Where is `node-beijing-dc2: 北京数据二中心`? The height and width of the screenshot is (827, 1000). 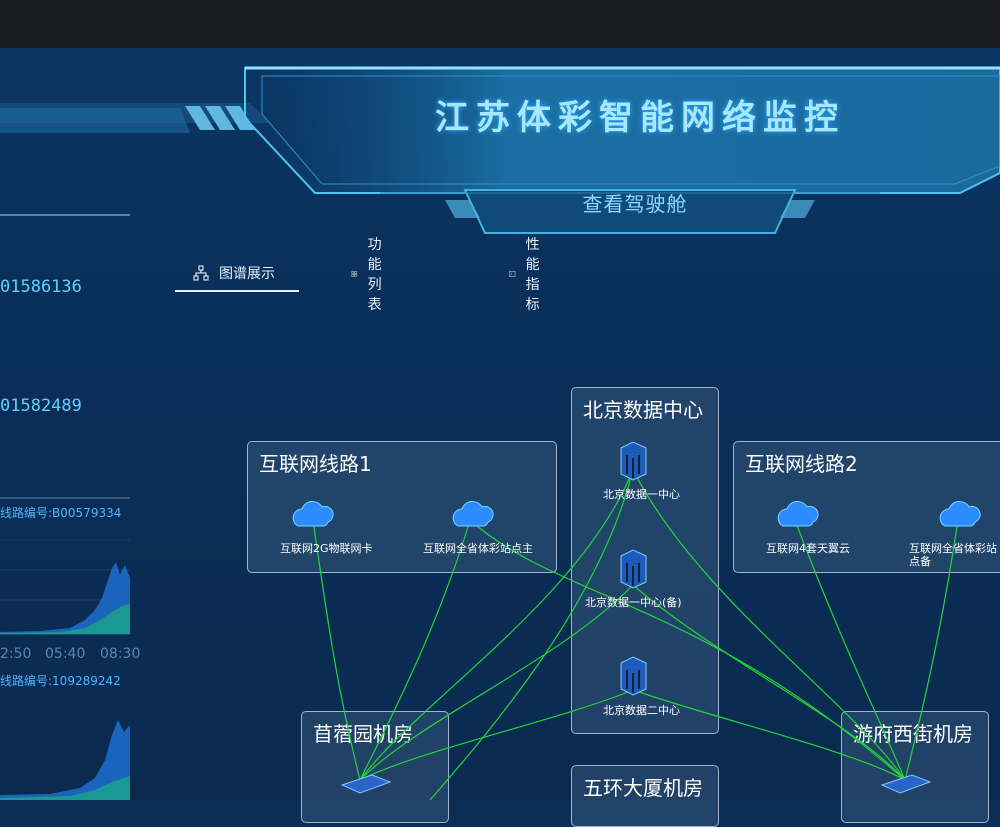
node-beijing-dc2: 北京数据二中心 is located at coordinates (658, 710).